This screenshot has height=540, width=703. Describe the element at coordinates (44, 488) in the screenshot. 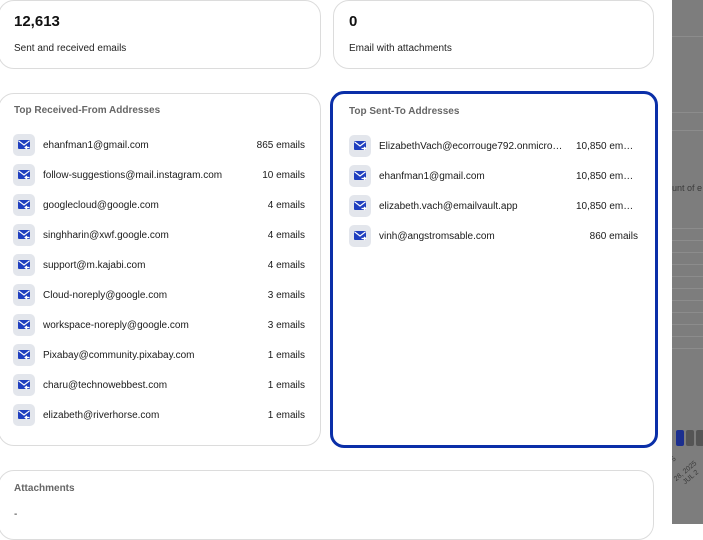

I see `attachments-title: Attachments` at that location.